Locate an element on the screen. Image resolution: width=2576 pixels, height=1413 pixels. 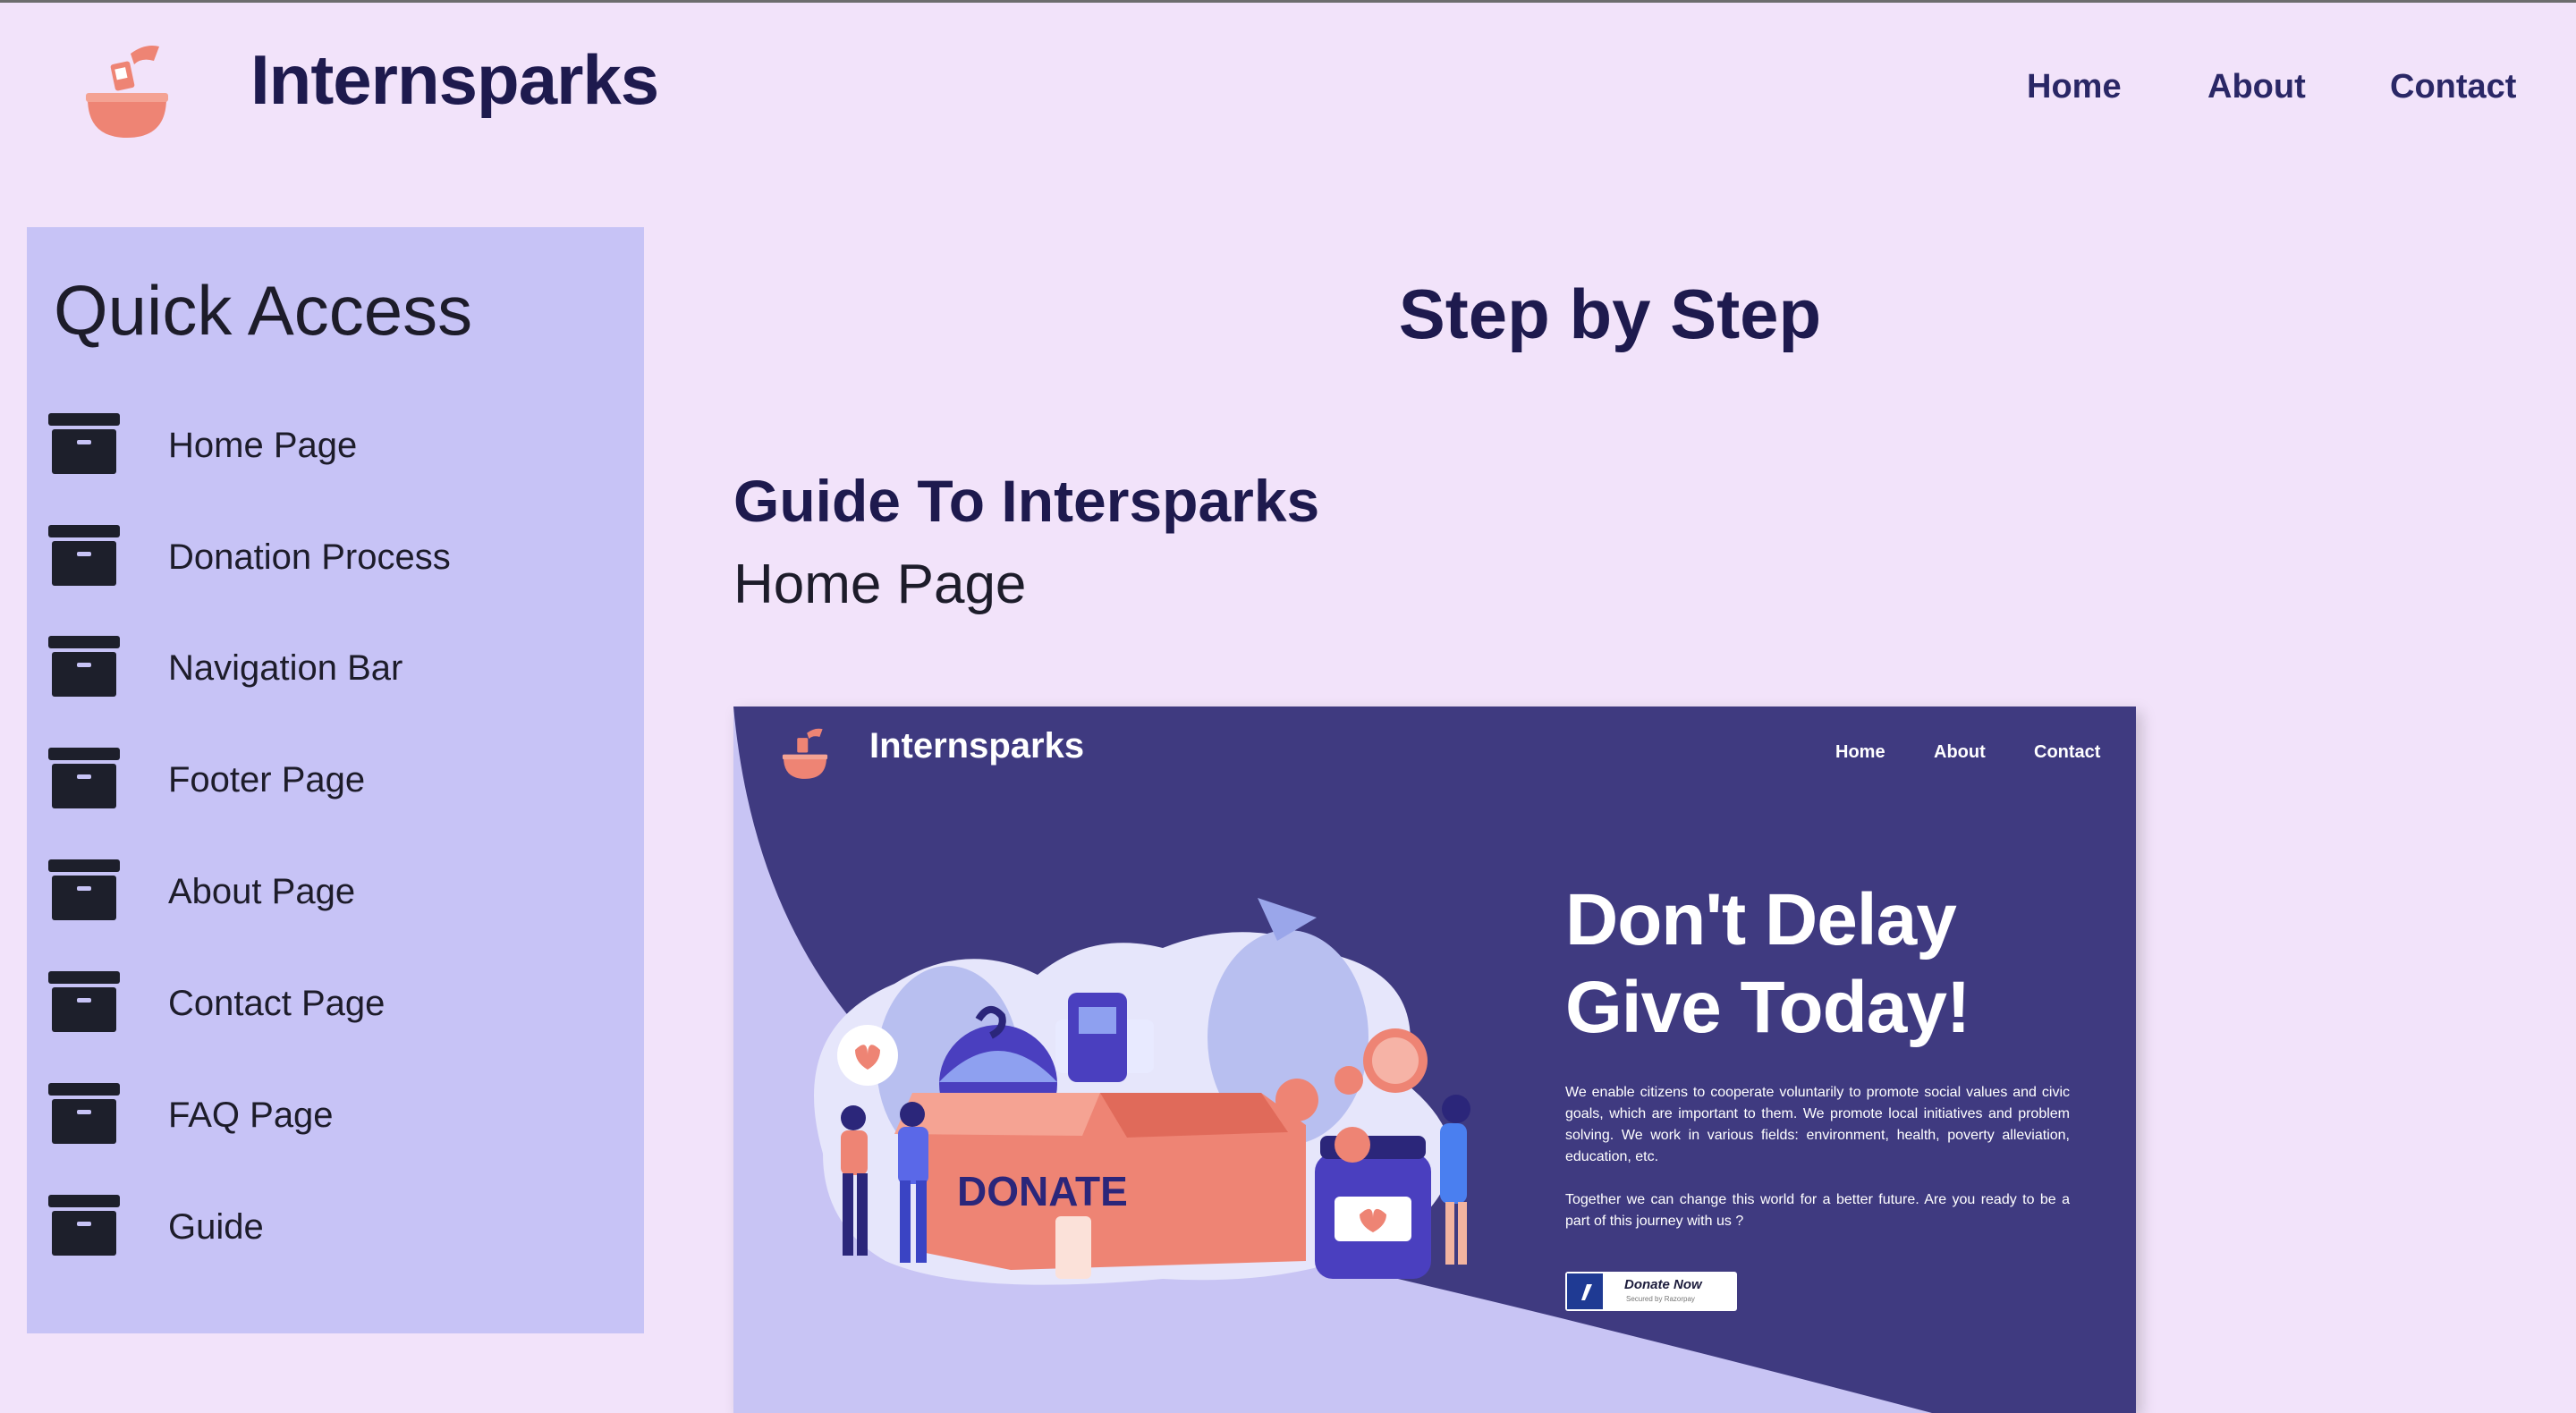
preview-nav-home: Home is located at coordinates (1860, 752).